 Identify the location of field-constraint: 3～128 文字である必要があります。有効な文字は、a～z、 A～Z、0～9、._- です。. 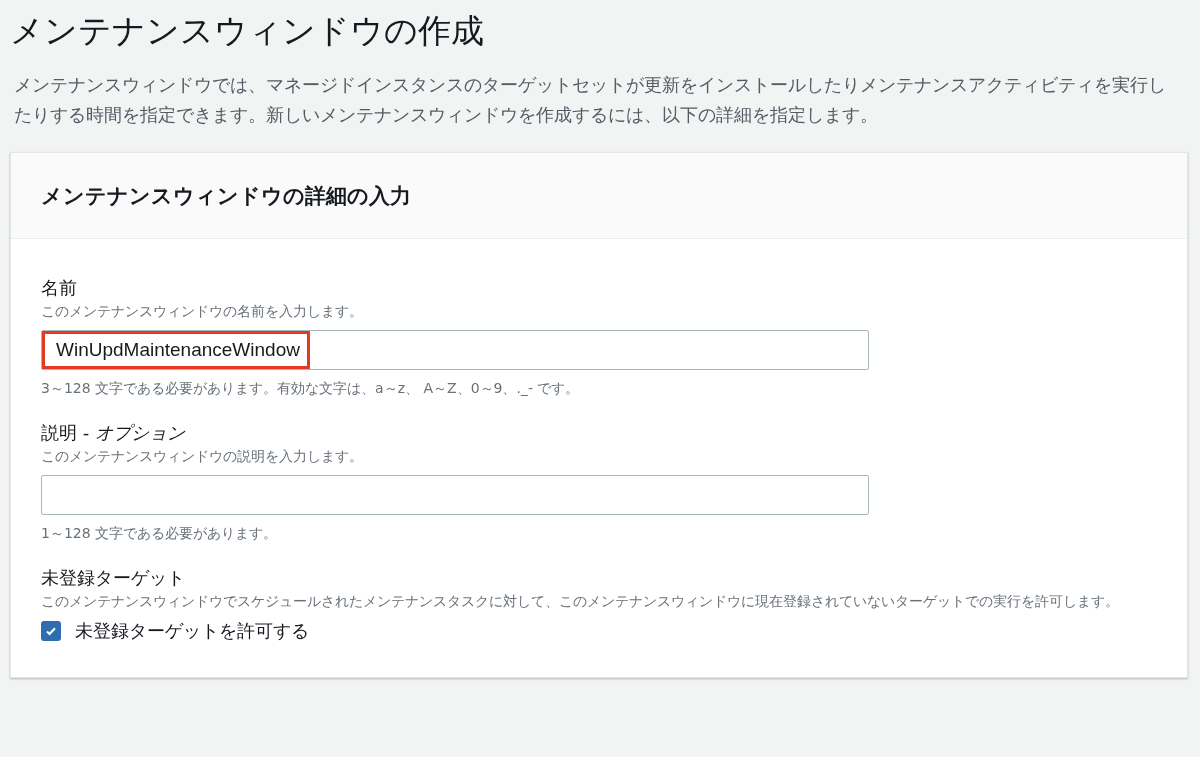
(311, 388).